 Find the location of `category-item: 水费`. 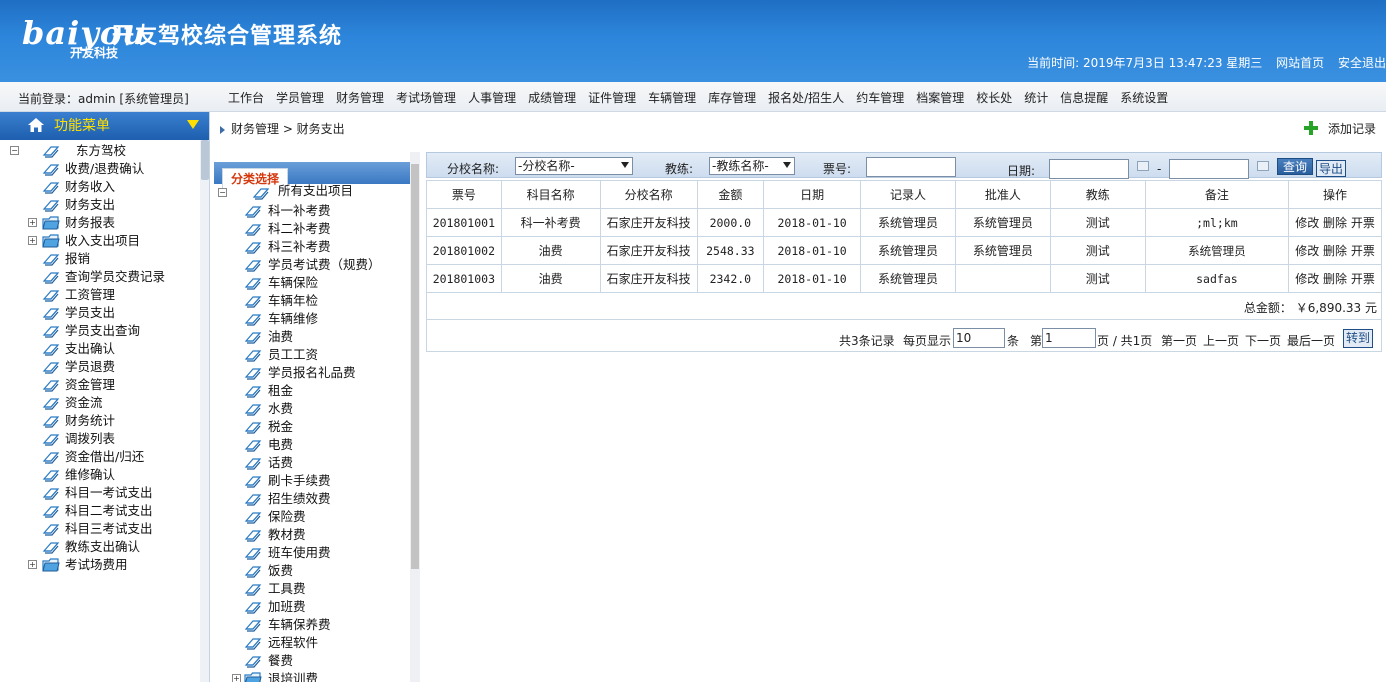

category-item: 水费 is located at coordinates (309, 409).